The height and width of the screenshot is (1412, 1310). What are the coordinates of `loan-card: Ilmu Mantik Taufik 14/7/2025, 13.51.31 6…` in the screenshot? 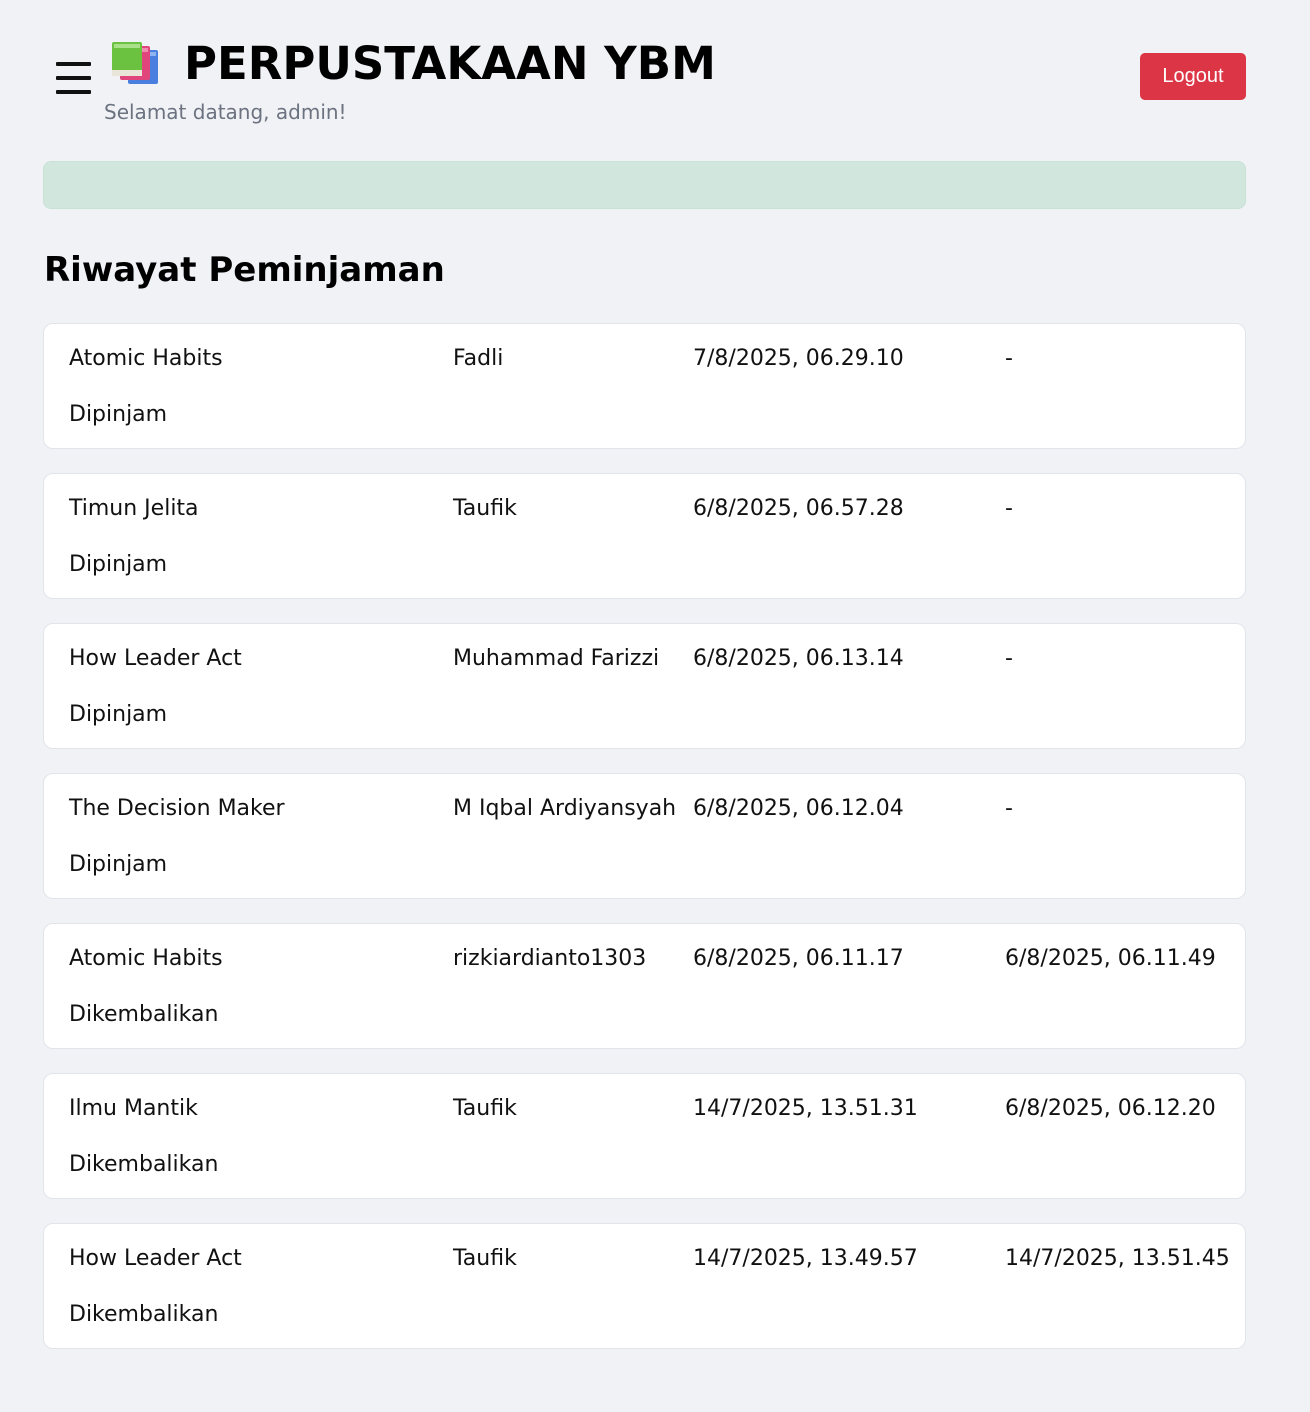 It's located at (644, 1136).